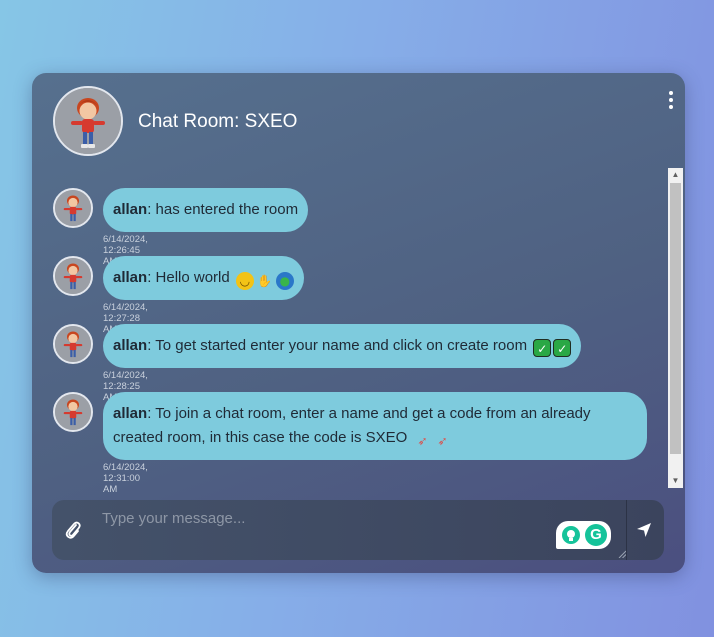  What do you see at coordinates (675, 175) in the screenshot?
I see `scroll-up-arrow-icon: ▲` at bounding box center [675, 175].